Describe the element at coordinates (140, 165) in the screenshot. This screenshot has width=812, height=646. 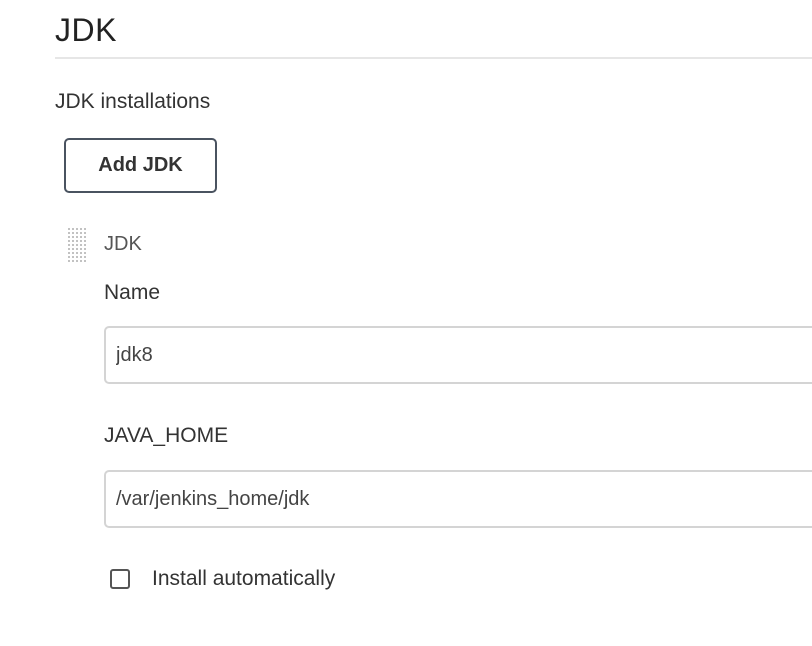
I see `add-jdk-button: Add JDK` at that location.